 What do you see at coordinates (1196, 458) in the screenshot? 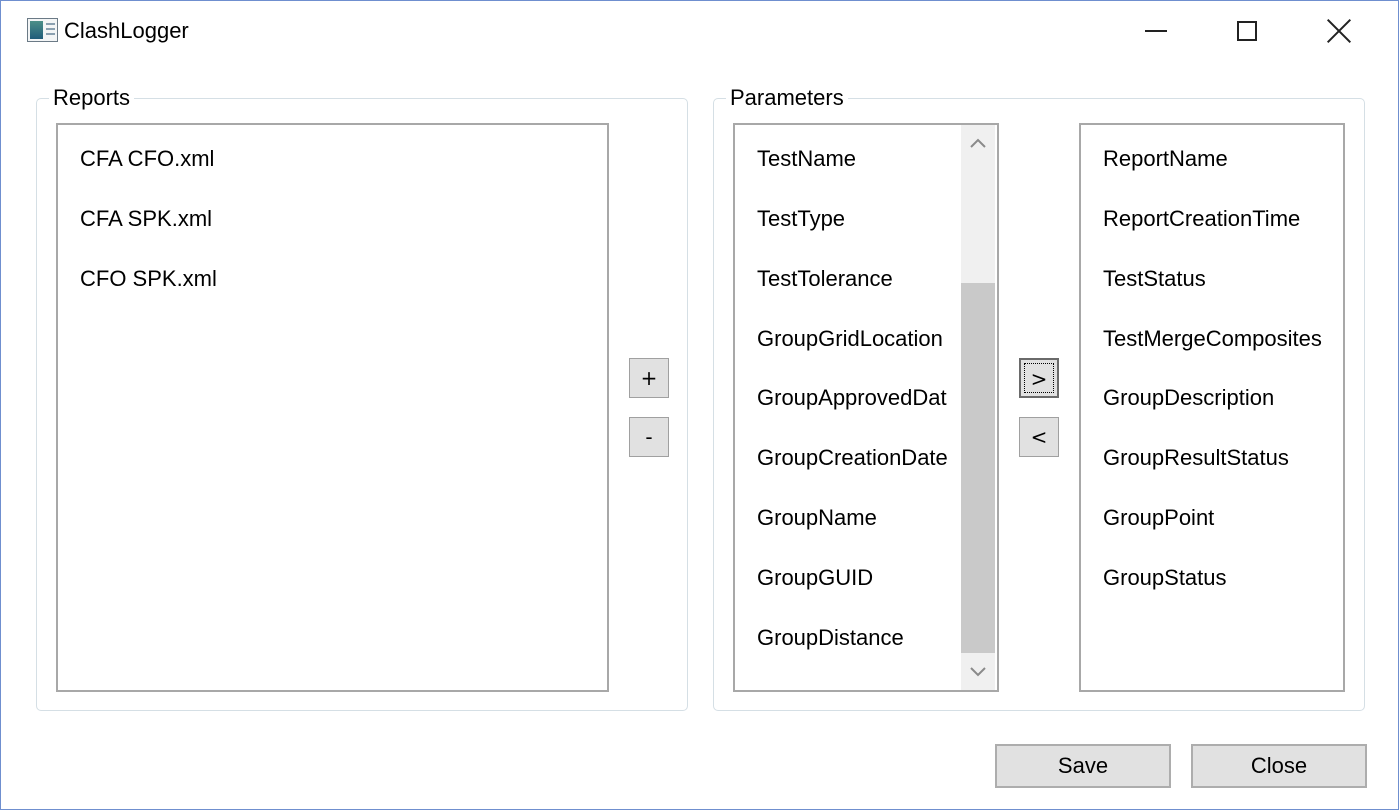
I see `selected-parameter-item: GroupResultStatus` at bounding box center [1196, 458].